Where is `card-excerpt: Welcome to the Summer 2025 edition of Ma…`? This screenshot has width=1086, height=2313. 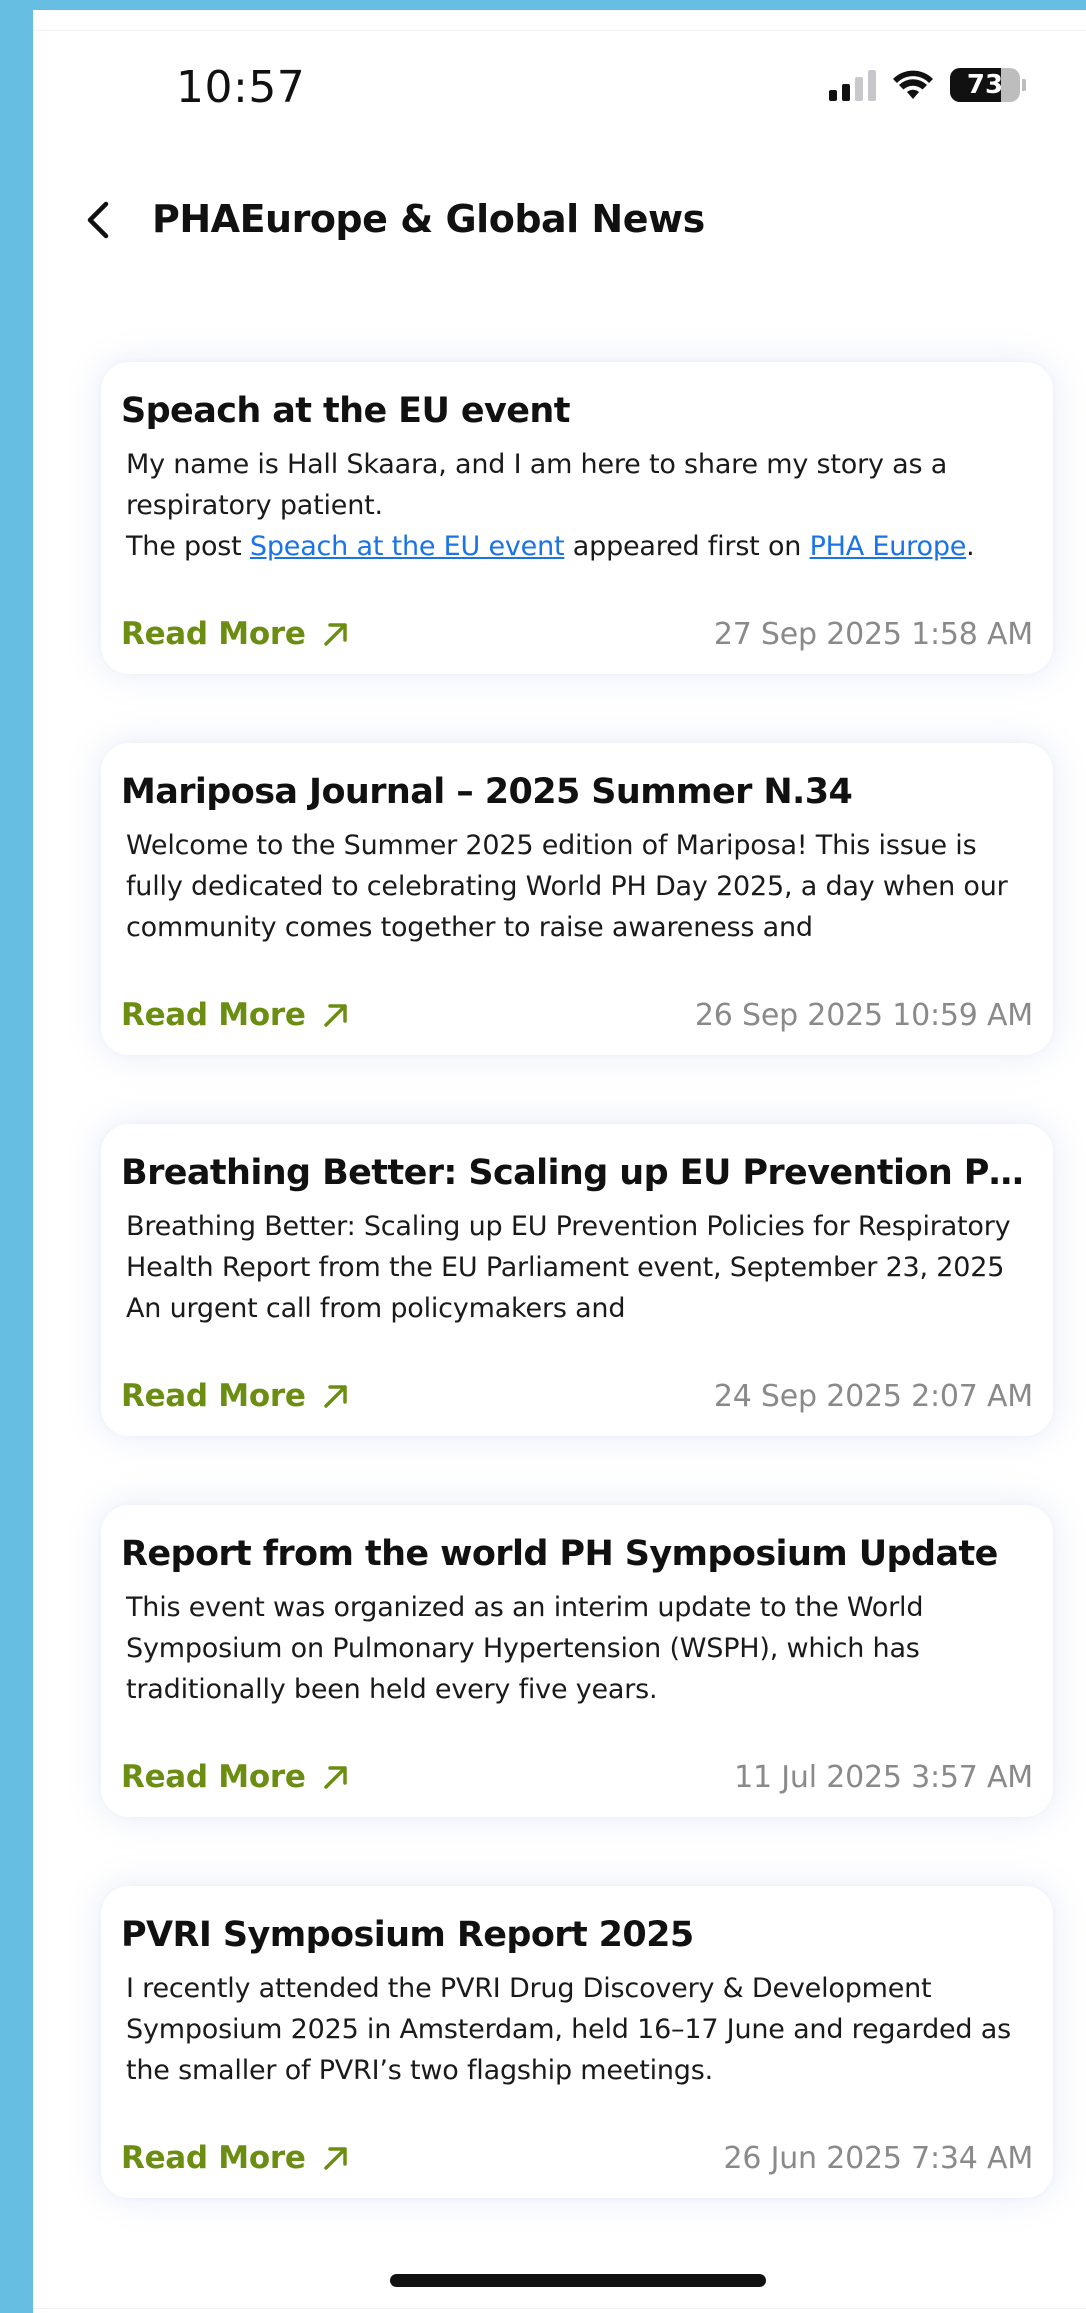
card-excerpt: Welcome to the Summer 2025 edition of Ma… is located at coordinates (567, 886).